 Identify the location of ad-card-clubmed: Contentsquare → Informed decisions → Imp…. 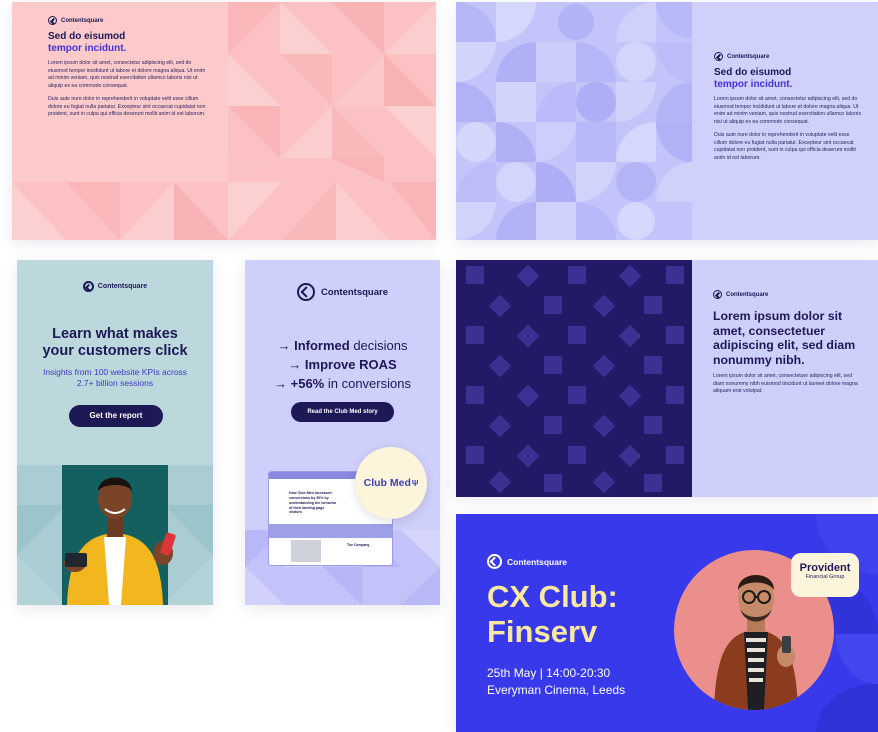
(342, 432).